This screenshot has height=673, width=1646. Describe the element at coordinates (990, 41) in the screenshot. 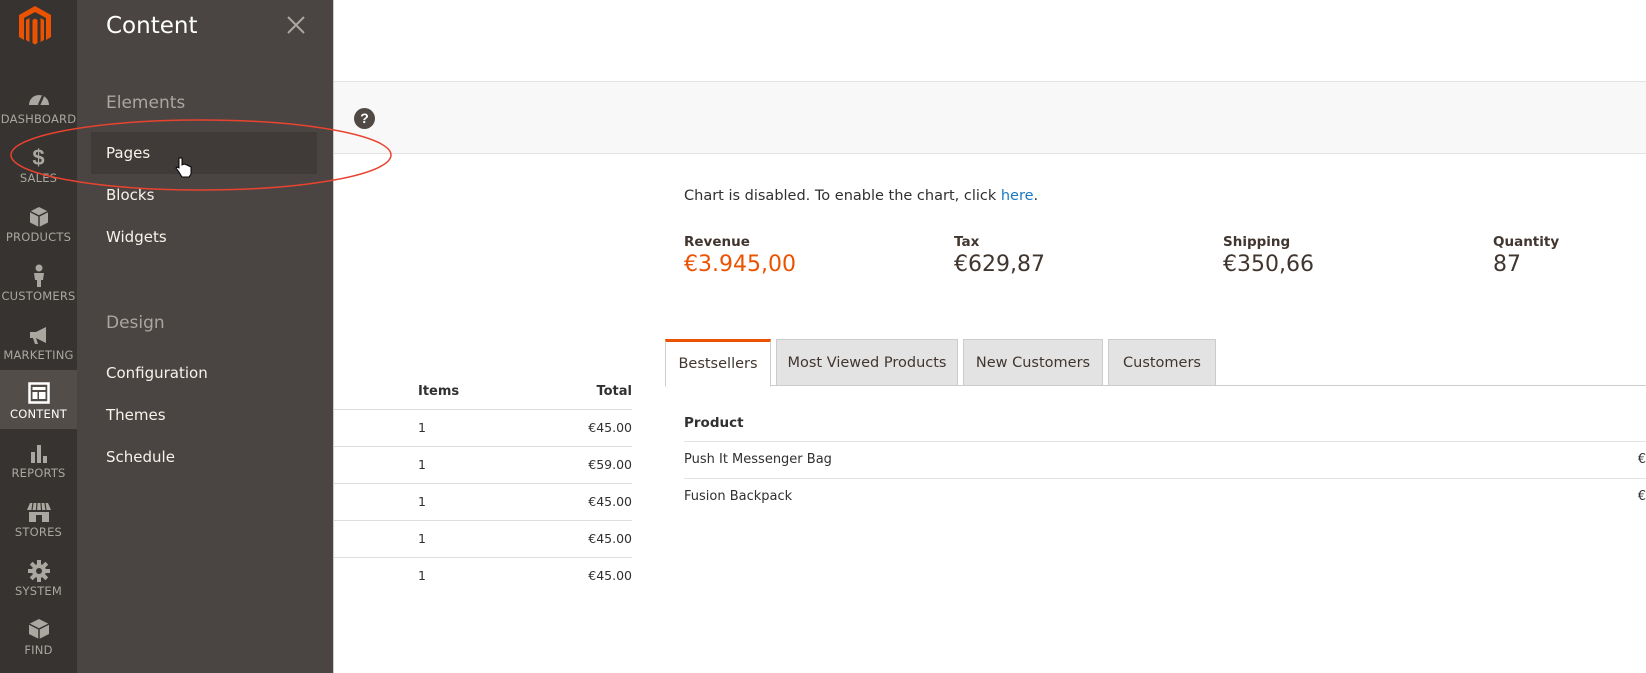

I see `page-header` at that location.